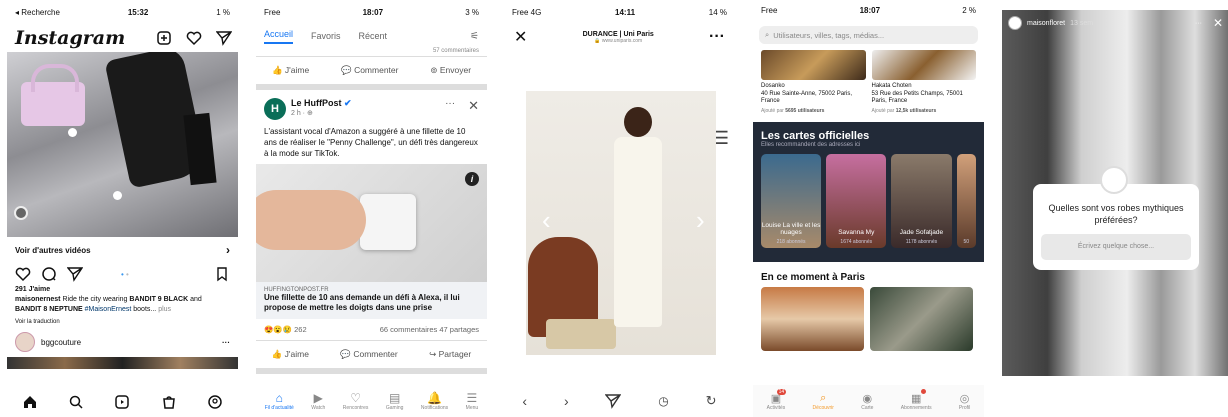 The height and width of the screenshot is (417, 1228). What do you see at coordinates (107, 309) in the screenshot?
I see `caption-hashtag: #MaisonErnest` at bounding box center [107, 309].